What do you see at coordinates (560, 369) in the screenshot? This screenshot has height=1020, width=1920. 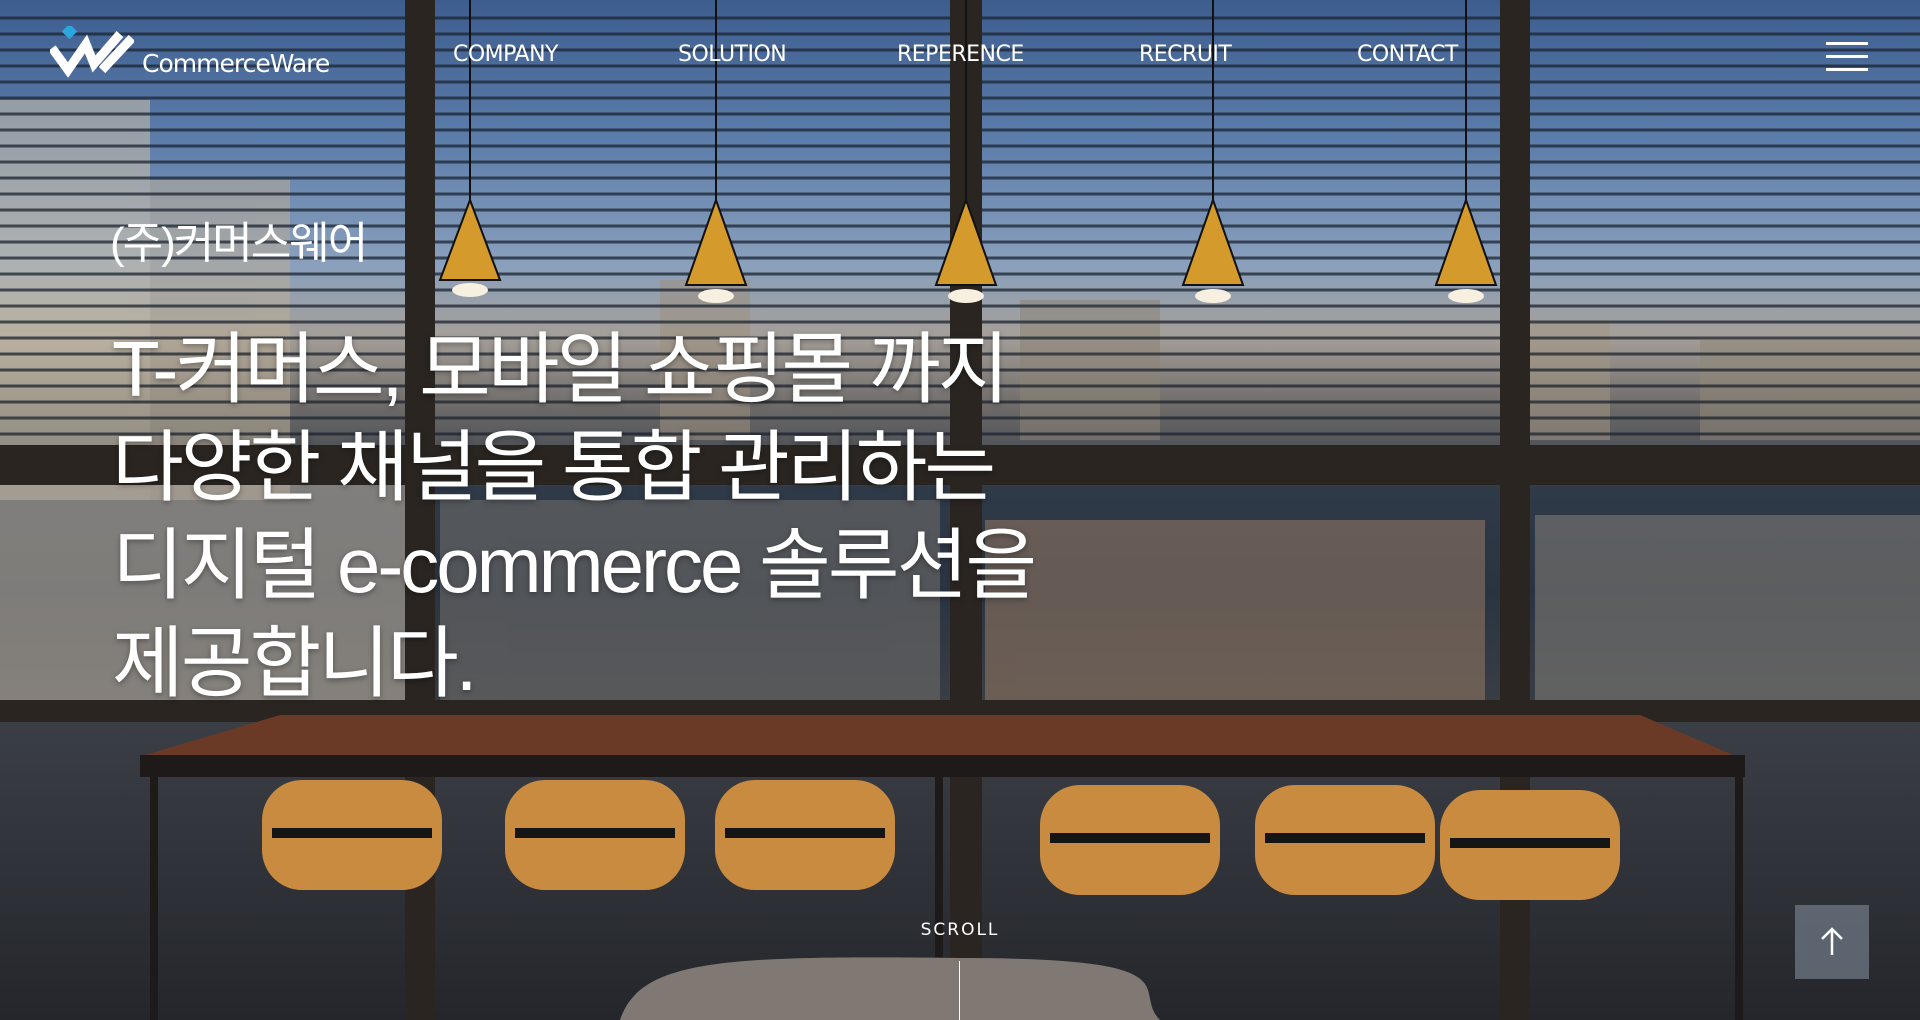 I see `headline-line: T-커머스, 모바일 쇼핑몰 까지` at bounding box center [560, 369].